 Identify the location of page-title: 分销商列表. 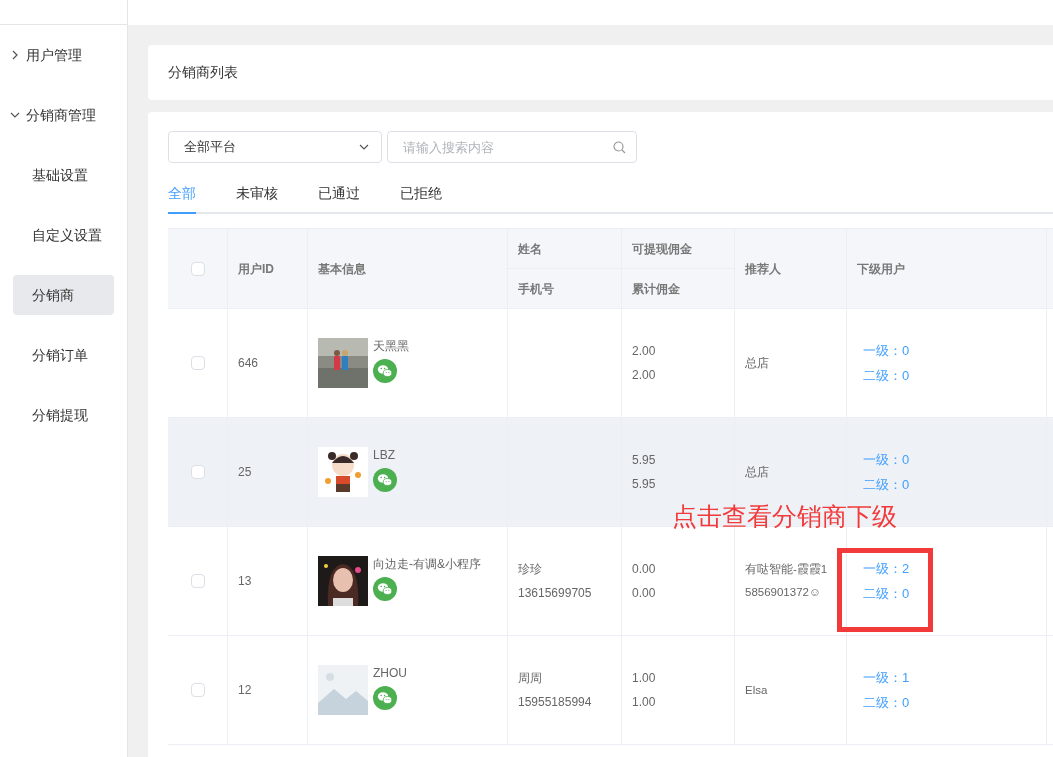
(203, 72).